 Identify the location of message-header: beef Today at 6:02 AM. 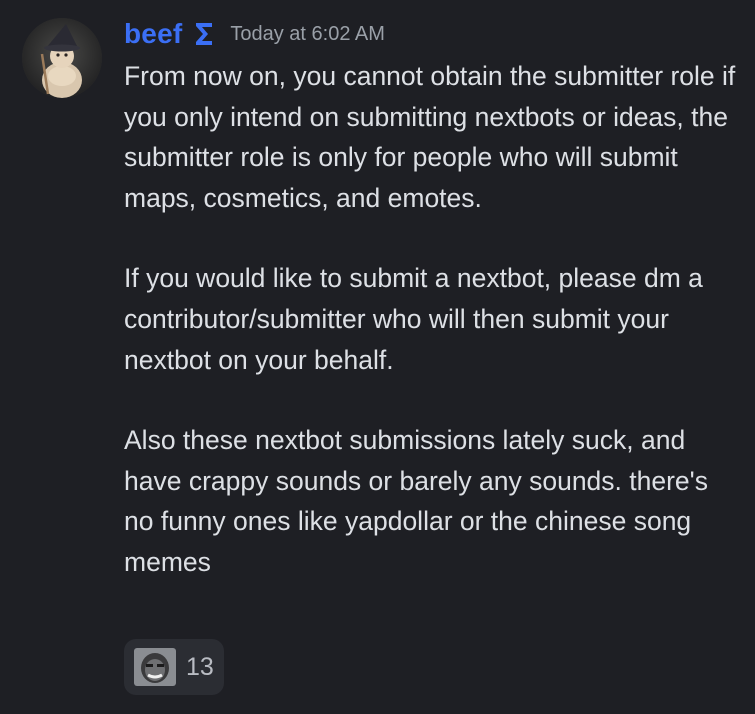
(254, 34).